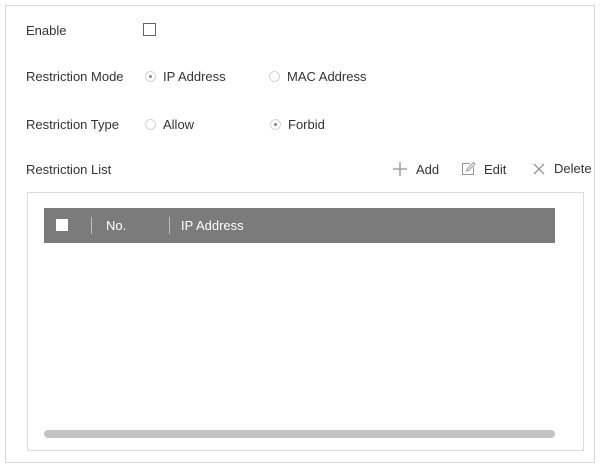 Image resolution: width=600 pixels, height=471 pixels. I want to click on delete-button: Delete, so click(562, 168).